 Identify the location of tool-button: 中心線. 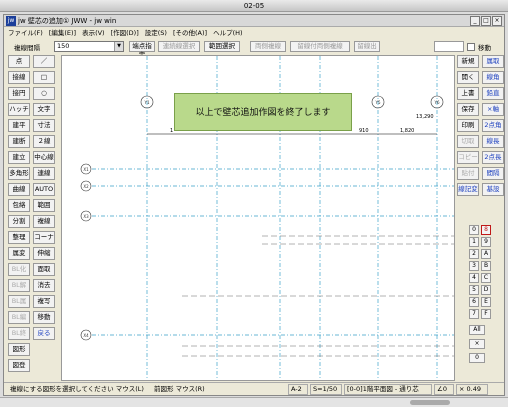
(44, 157).